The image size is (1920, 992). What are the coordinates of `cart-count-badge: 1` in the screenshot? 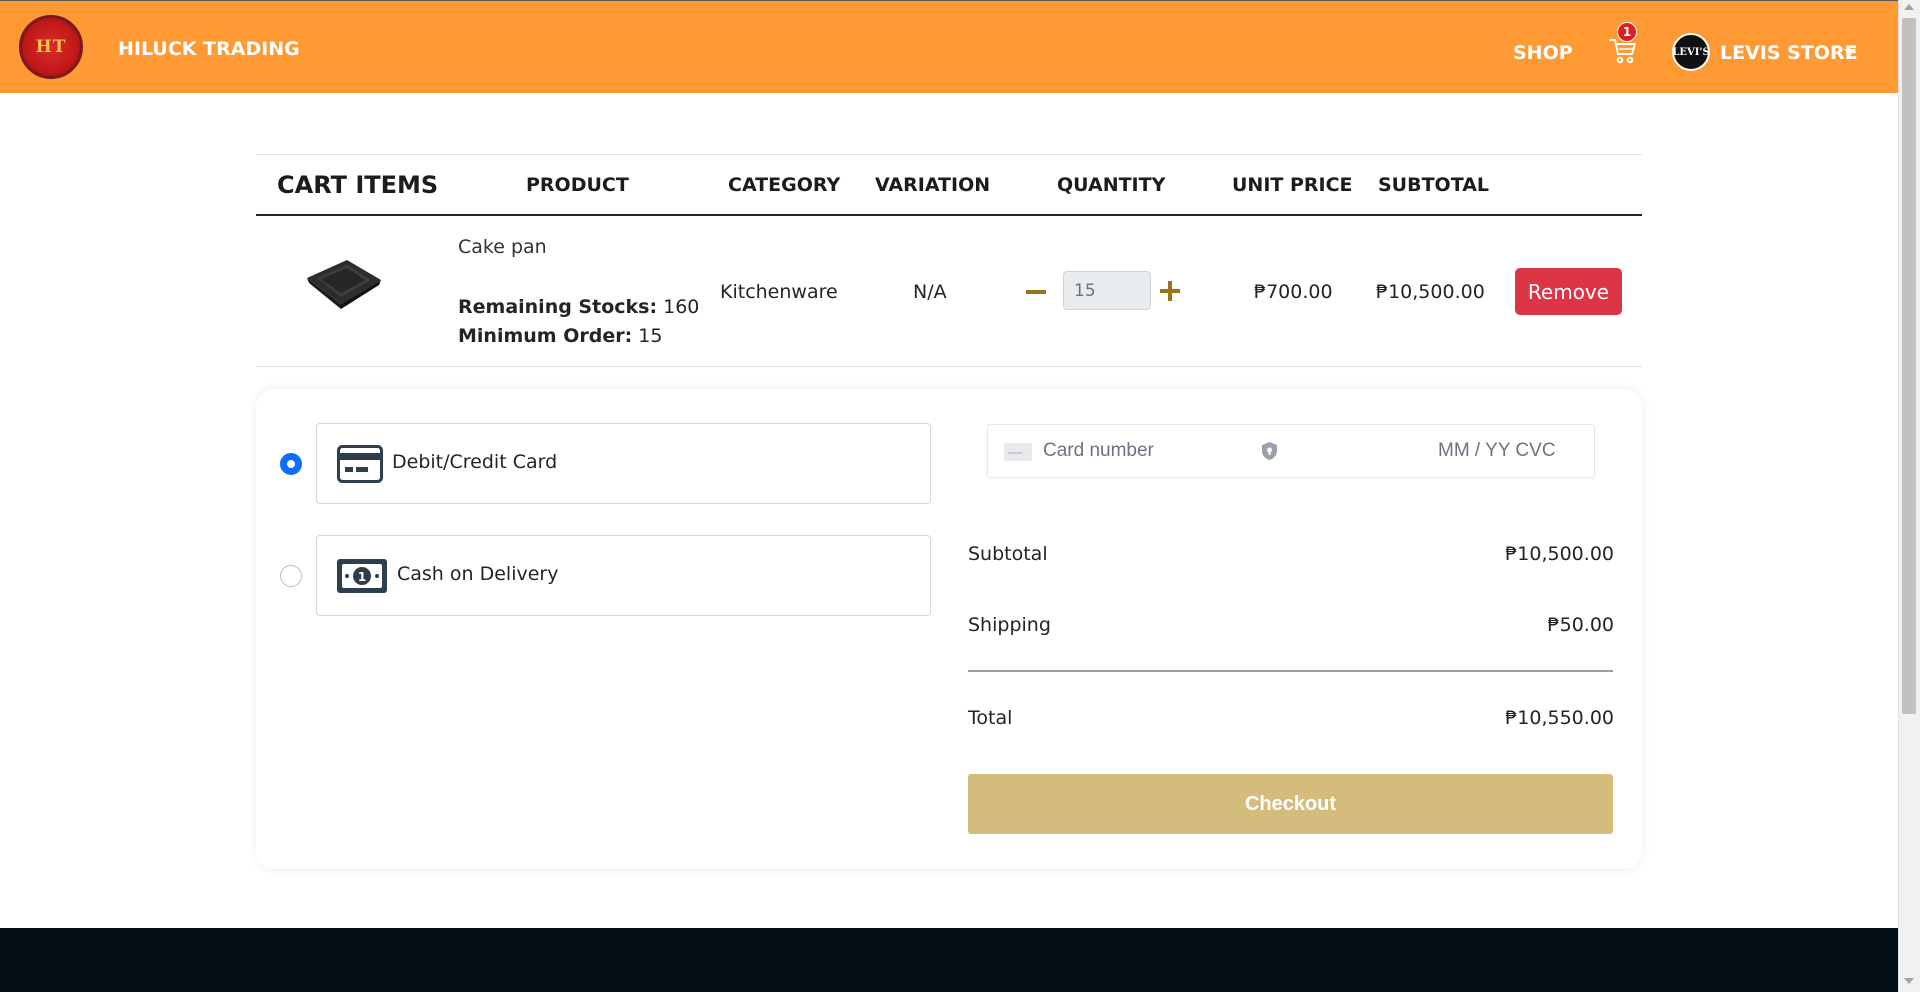 It's located at (1627, 32).